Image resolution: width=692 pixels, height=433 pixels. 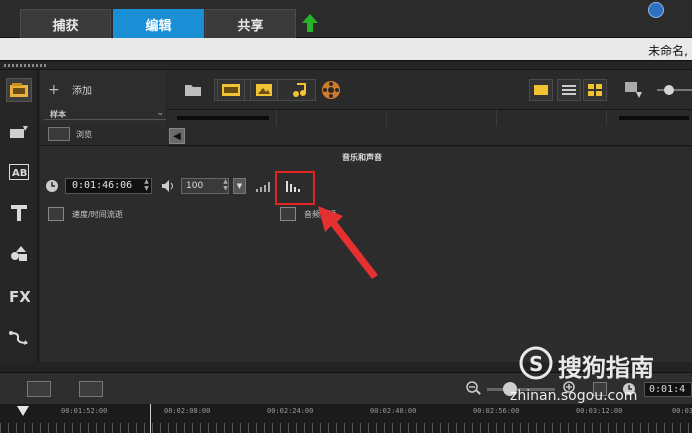 I want to click on browse-icon, so click(x=59, y=134).